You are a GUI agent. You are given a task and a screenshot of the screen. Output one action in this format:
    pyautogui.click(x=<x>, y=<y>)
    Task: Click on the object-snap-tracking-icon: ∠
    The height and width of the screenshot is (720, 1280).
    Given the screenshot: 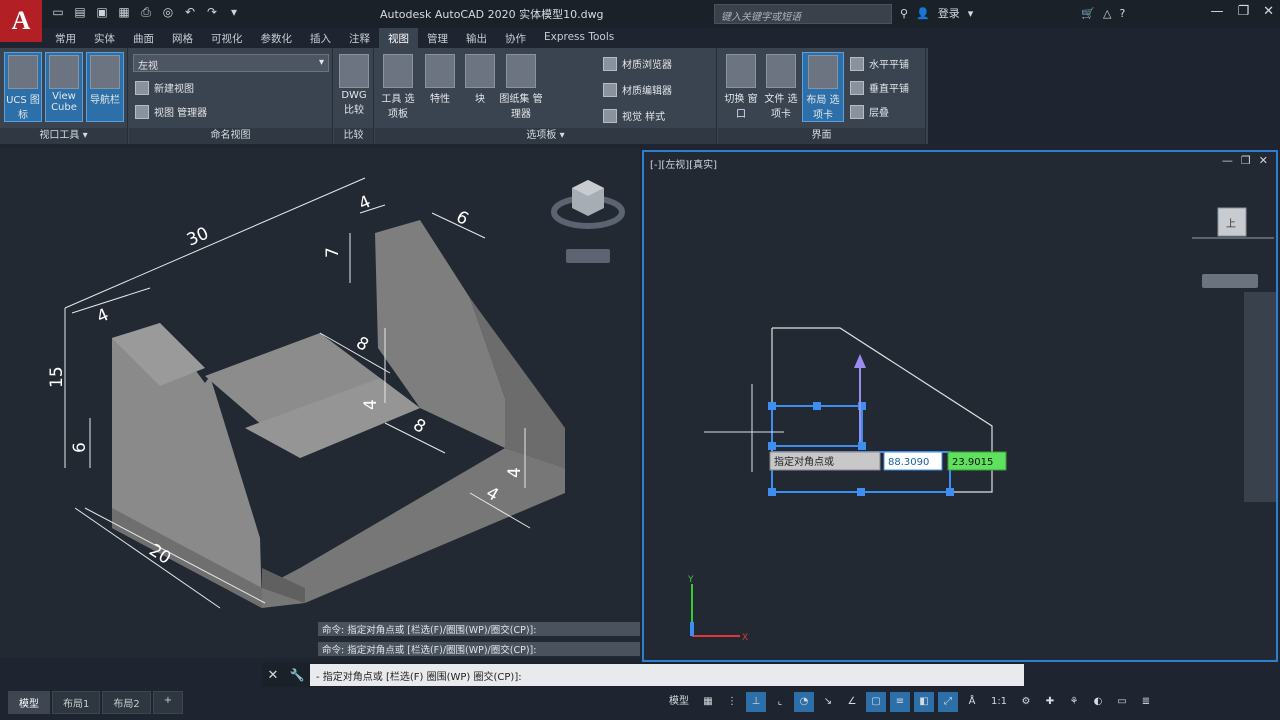 What is the action you would take?
    pyautogui.click(x=852, y=702)
    